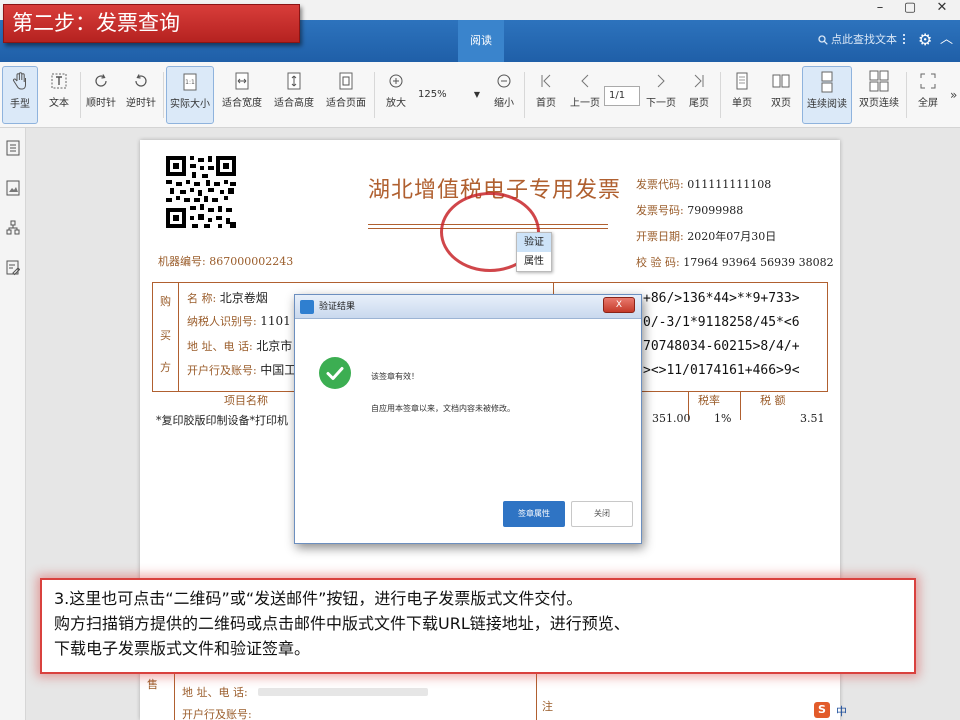 The image size is (960, 720). What do you see at coordinates (294, 81) in the screenshot?
I see `fit-height-icon` at bounding box center [294, 81].